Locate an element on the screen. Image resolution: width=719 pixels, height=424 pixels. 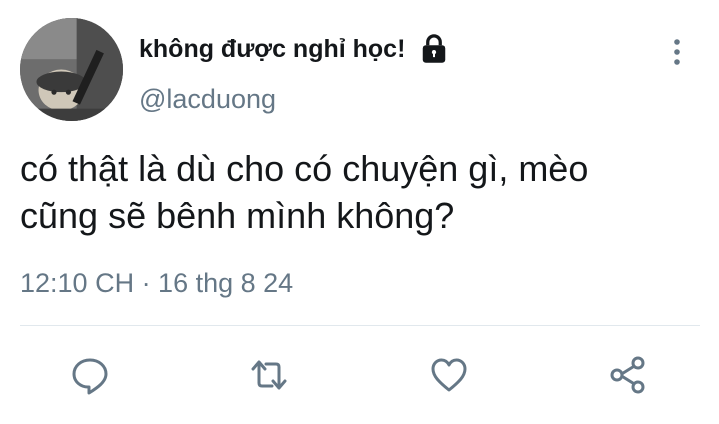
share-button is located at coordinates (628, 375).